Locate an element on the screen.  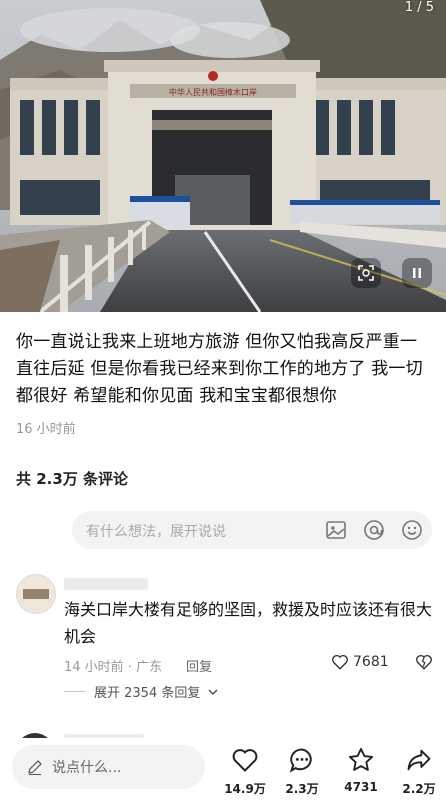
comment-button: 2.3万 is located at coordinates (302, 771).